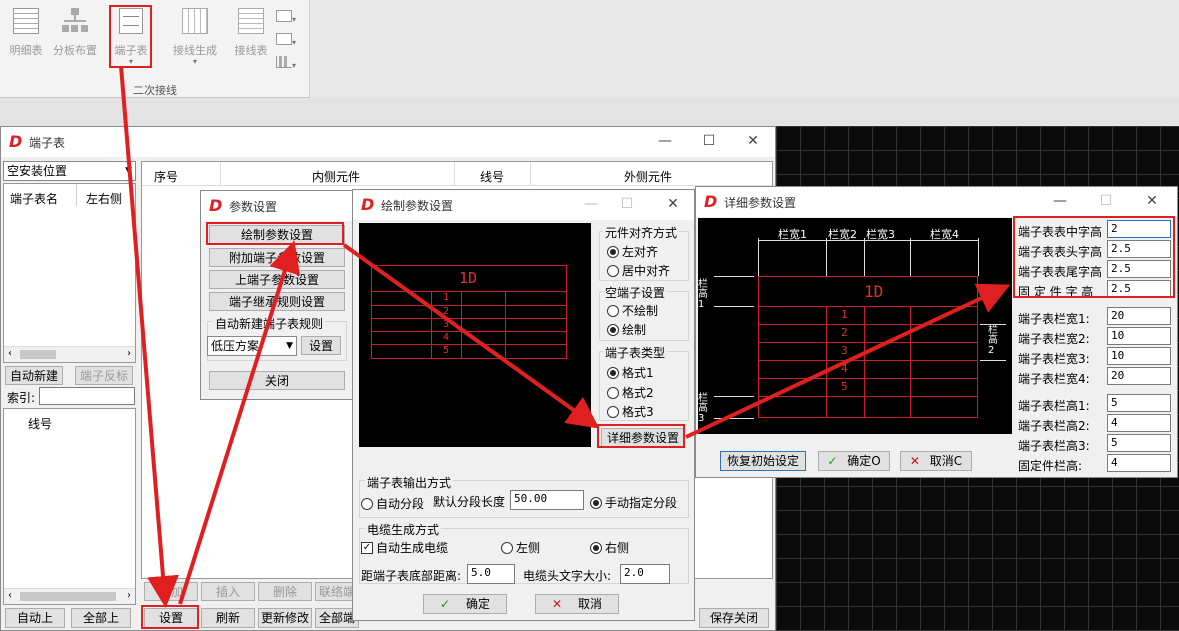  I want to click on arrow-settings-to-draw, so click(239, 422).